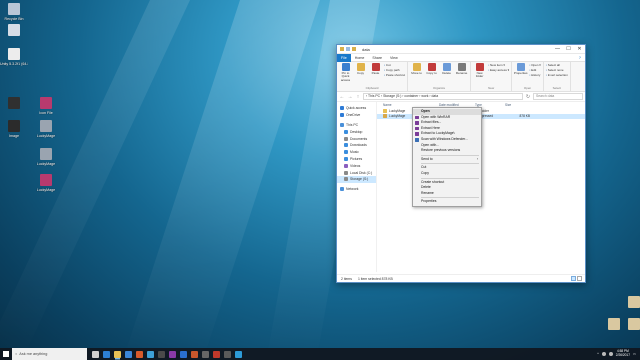 This screenshot has width=640, height=360. What do you see at coordinates (557, 49) in the screenshot?
I see `minimize-button: —` at bounding box center [557, 49].